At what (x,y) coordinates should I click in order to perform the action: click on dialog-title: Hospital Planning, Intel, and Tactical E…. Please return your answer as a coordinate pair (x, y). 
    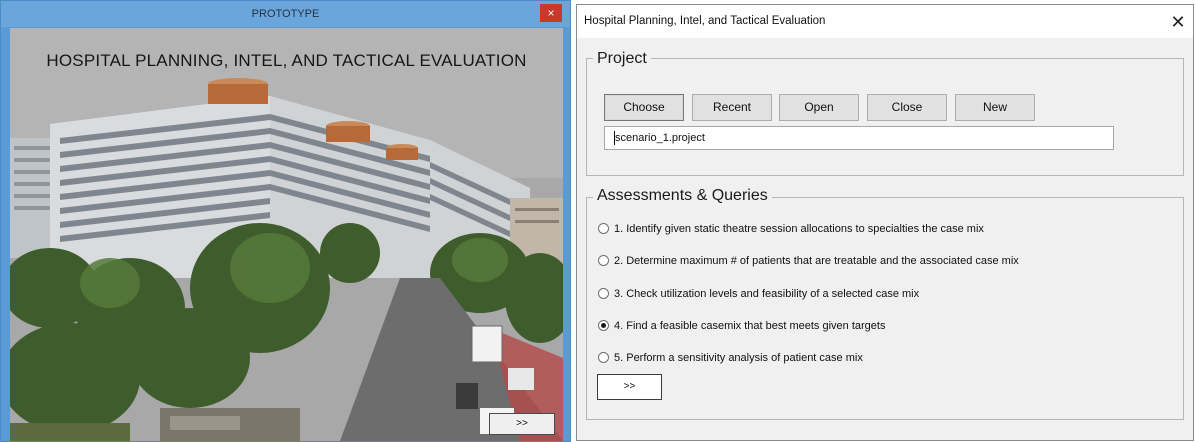
    Looking at the image, I should click on (705, 21).